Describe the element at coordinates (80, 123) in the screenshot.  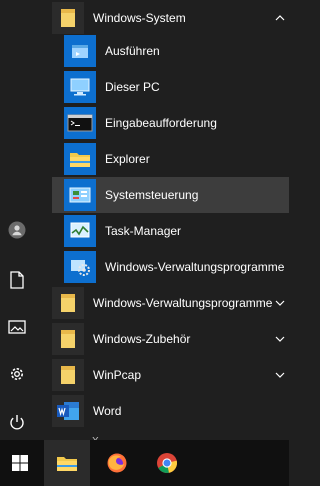
I see `command-prompt-icon` at that location.